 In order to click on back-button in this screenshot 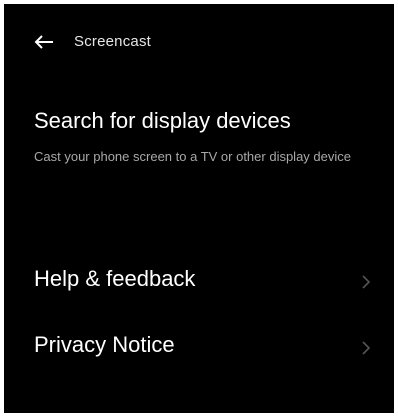, I will do `click(44, 42)`.